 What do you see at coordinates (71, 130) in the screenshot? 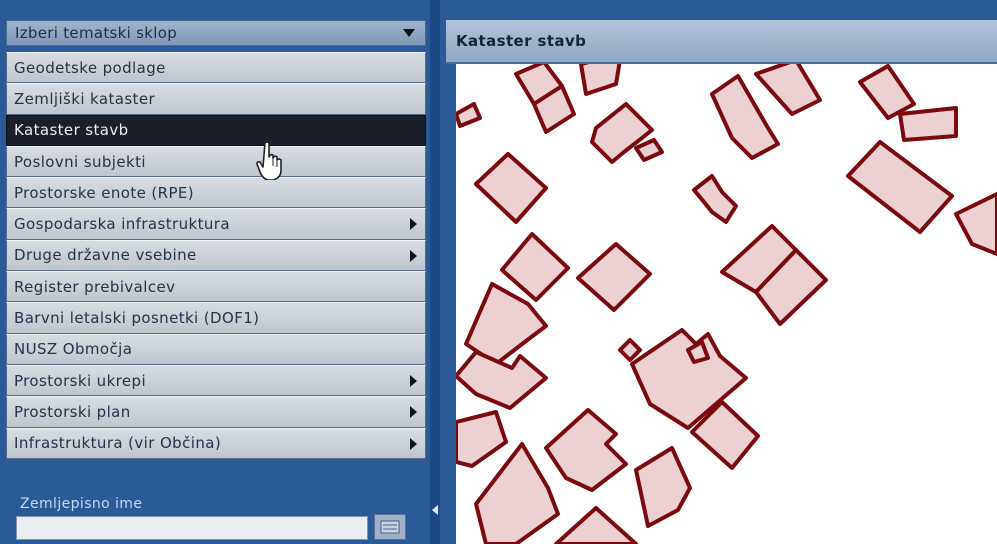
I see `menu-item-label: Kataster stavb` at bounding box center [71, 130].